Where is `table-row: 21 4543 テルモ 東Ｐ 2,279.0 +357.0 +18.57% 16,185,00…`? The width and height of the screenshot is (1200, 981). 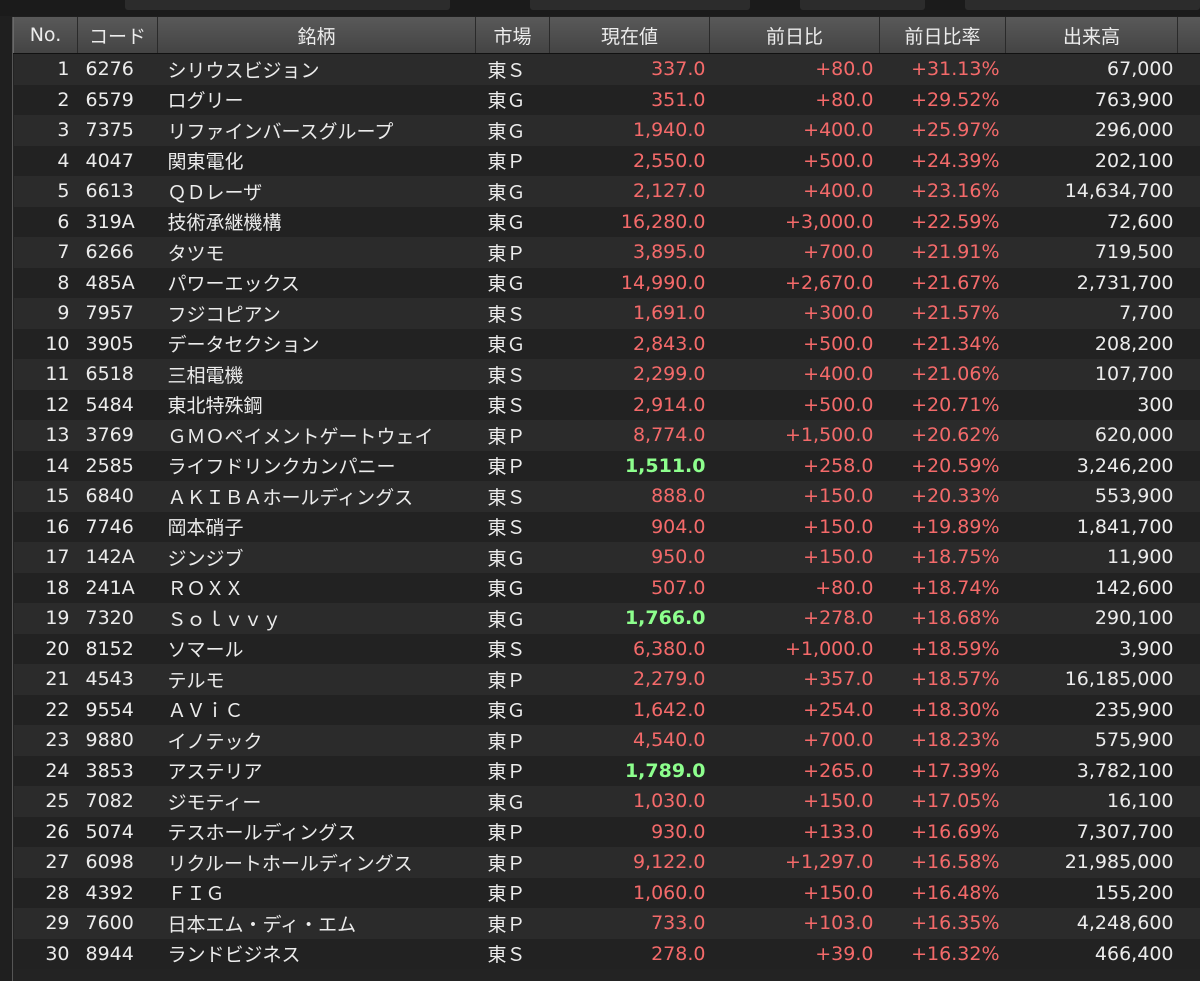 table-row: 21 4543 テルモ 東Ｐ 2,279.0 +357.0 +18.57% 16,185,00… is located at coordinates (606, 679).